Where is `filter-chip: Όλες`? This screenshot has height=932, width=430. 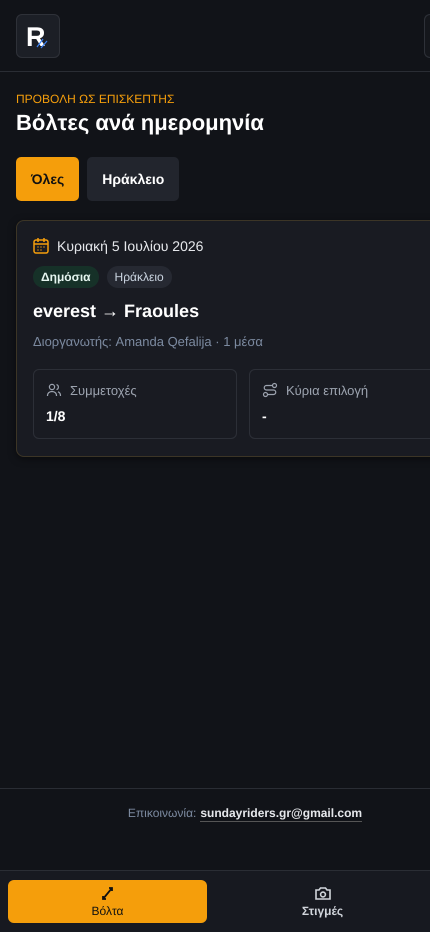 filter-chip: Όλες is located at coordinates (48, 179).